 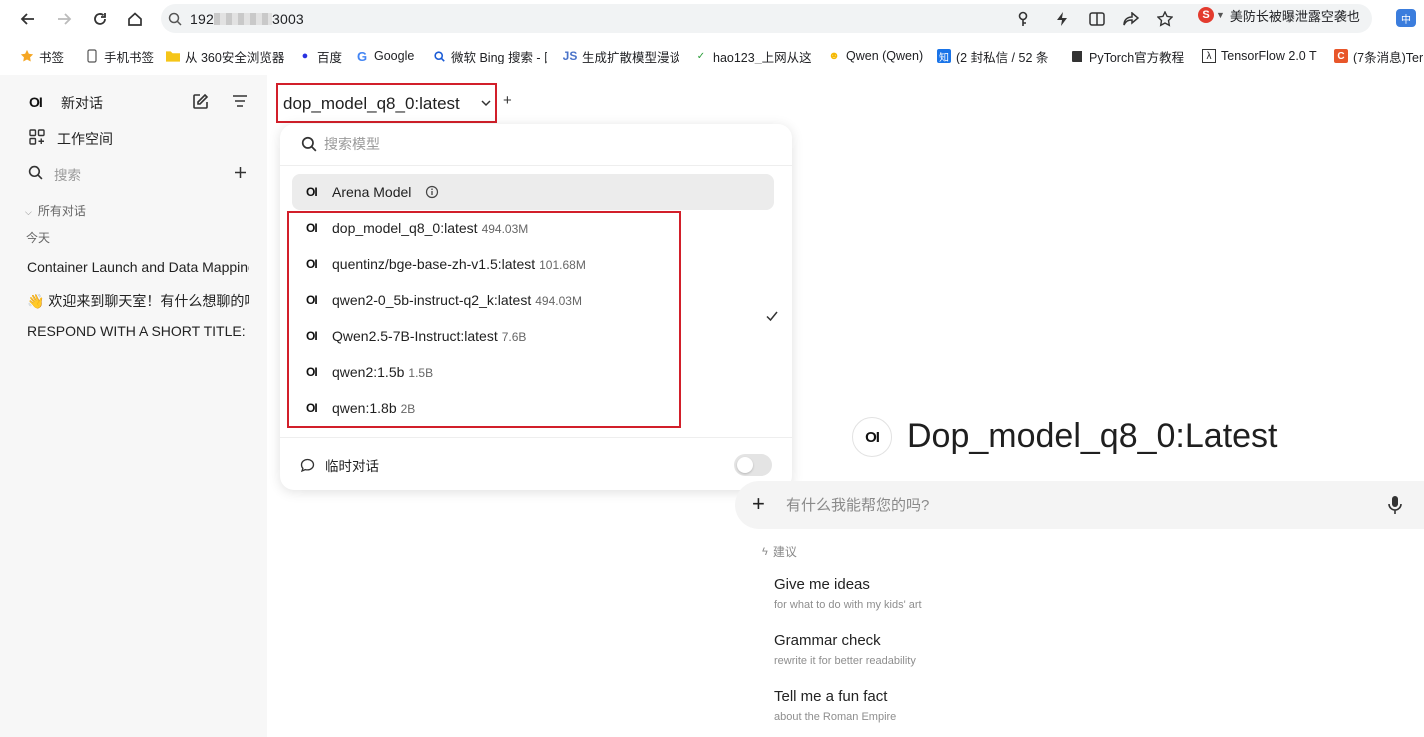 What do you see at coordinates (364, 408) in the screenshot?
I see `model-name: qwen:1.8b` at bounding box center [364, 408].